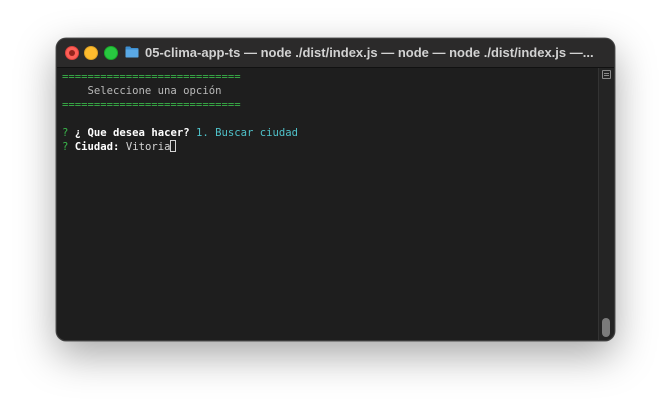 The height and width of the screenshot is (413, 669). Describe the element at coordinates (606, 74) in the screenshot. I see `scroll-marks-icon` at that location.